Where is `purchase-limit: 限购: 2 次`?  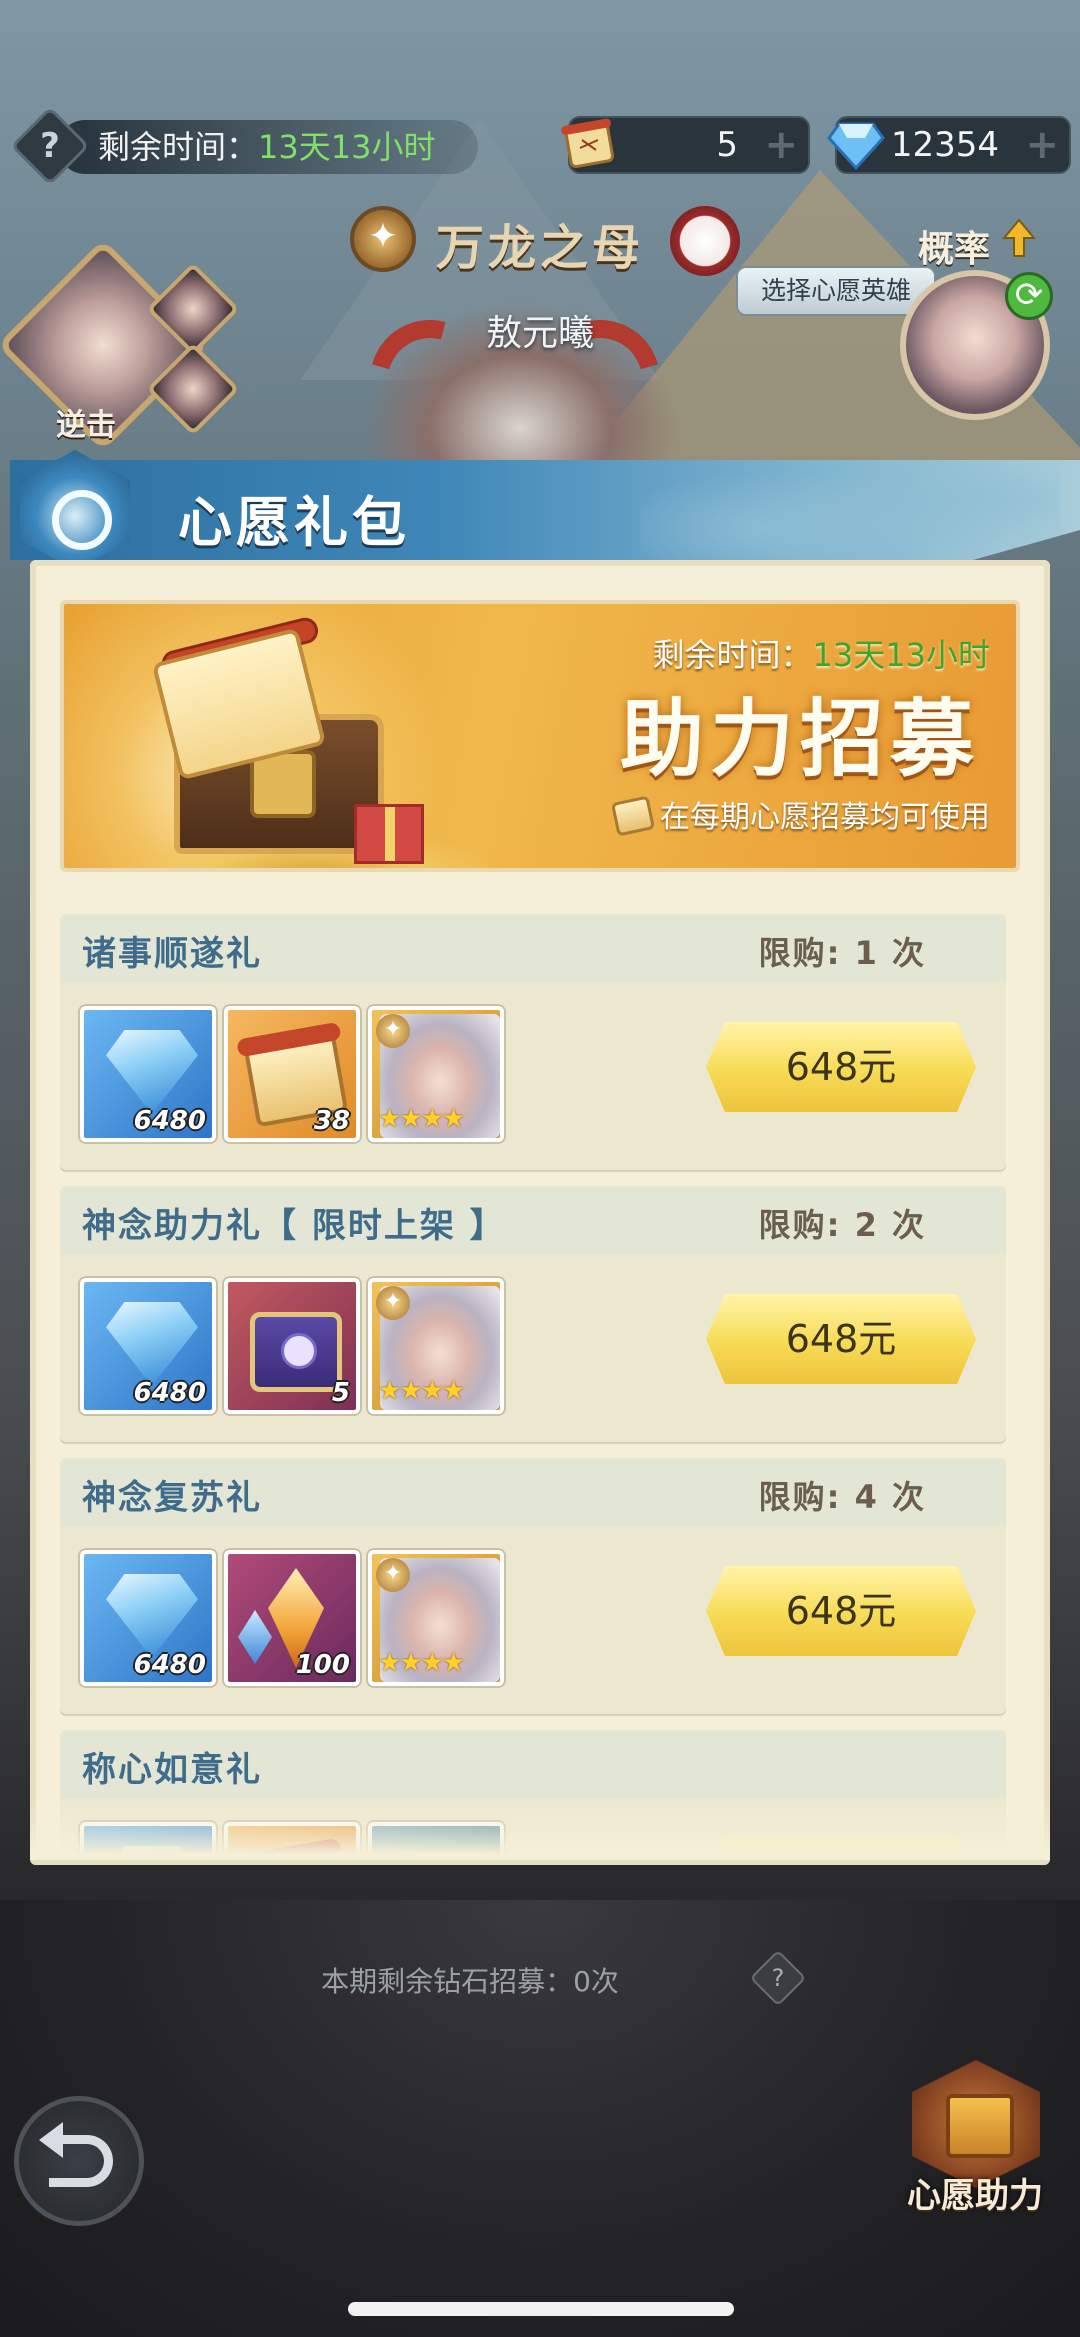
purchase-limit: 限购: 2 次 is located at coordinates (842, 1225).